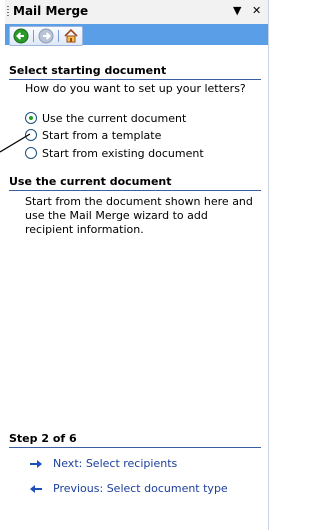 The image size is (320, 532). I want to click on close-icon: ✕, so click(256, 11).